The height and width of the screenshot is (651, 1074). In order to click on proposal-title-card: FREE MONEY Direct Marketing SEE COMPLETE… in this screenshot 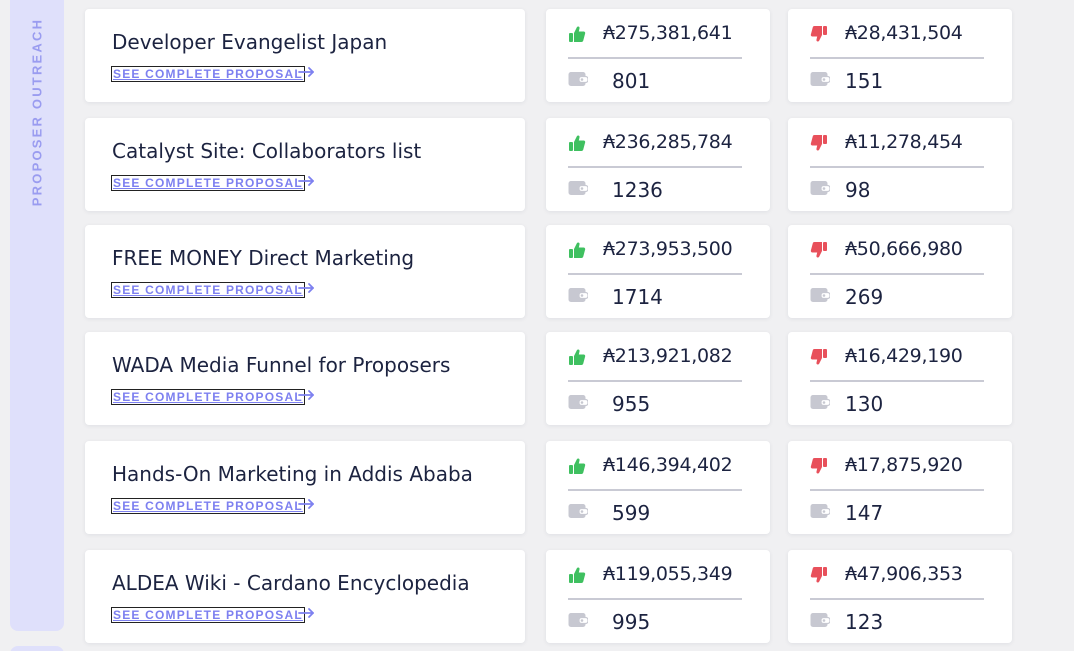, I will do `click(305, 271)`.